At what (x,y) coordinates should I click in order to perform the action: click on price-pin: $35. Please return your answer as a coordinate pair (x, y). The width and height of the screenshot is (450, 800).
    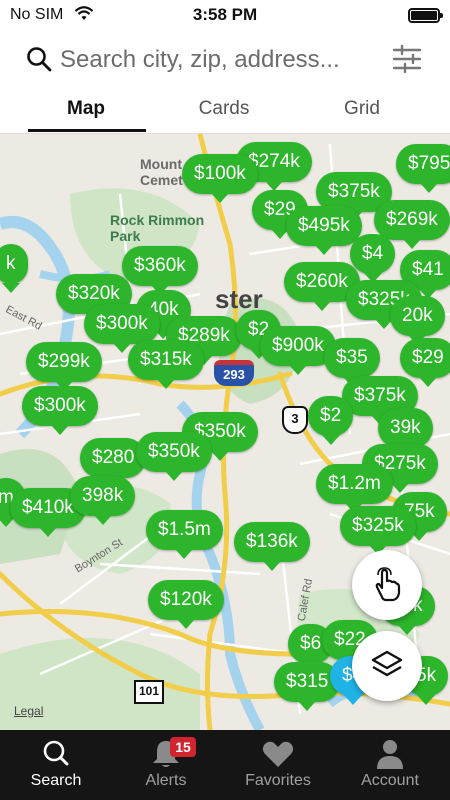
    Looking at the image, I should click on (352, 362).